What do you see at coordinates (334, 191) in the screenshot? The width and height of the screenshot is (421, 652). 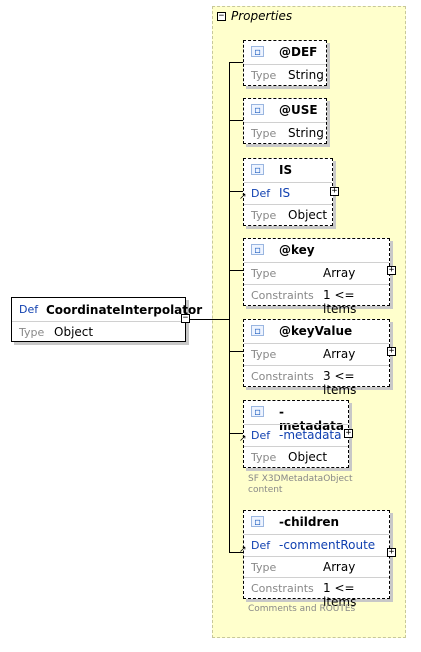 I see `expand-is-icon: +` at bounding box center [334, 191].